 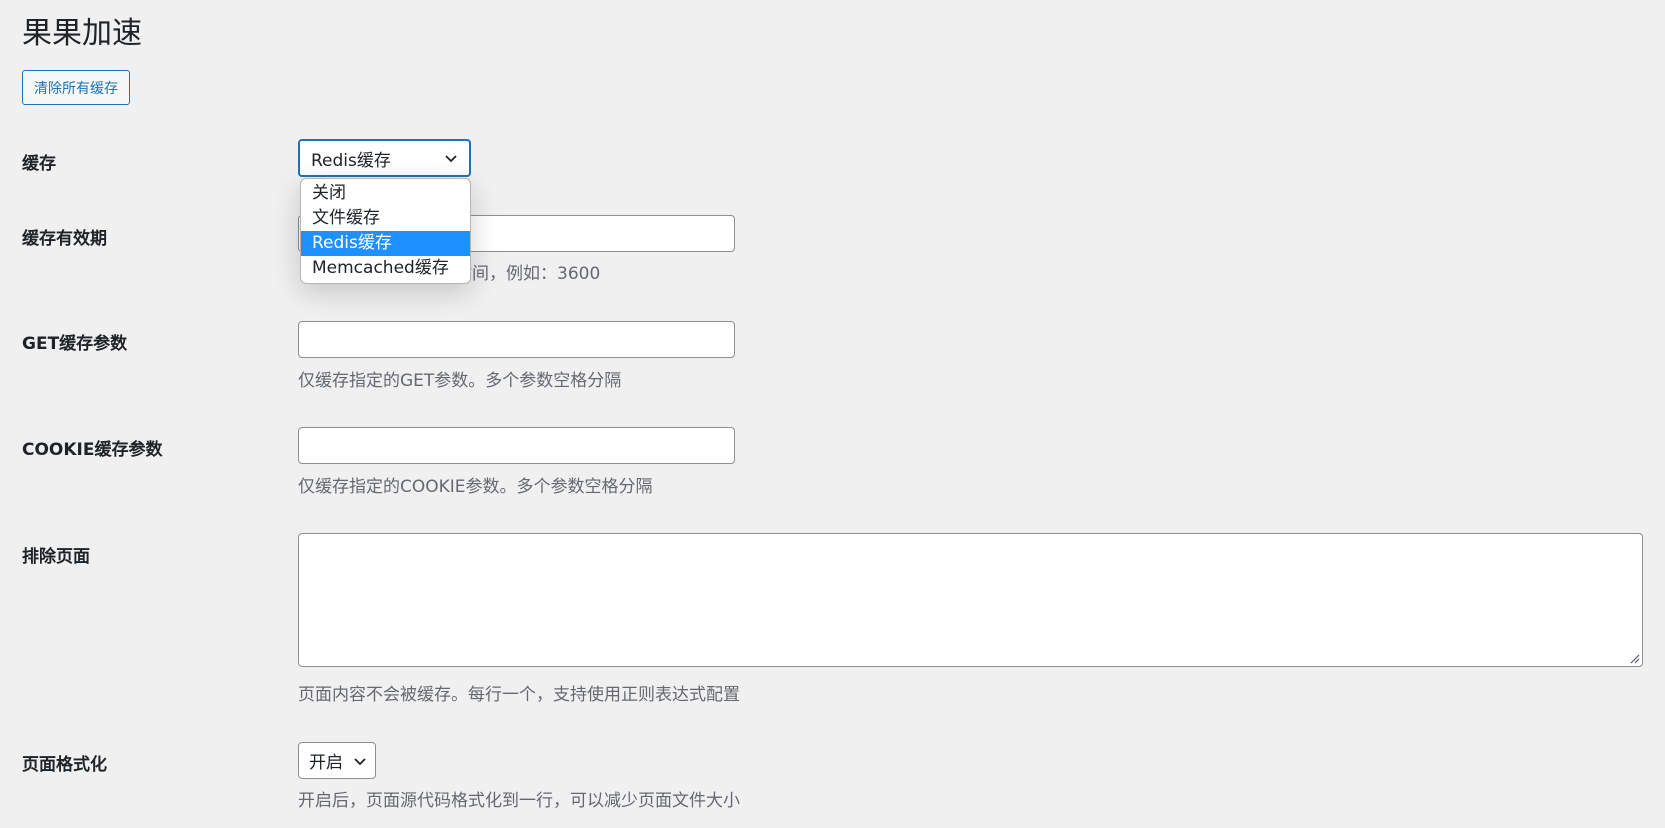 I want to click on cache-ttl-label: 缓存有效期, so click(x=64, y=239).